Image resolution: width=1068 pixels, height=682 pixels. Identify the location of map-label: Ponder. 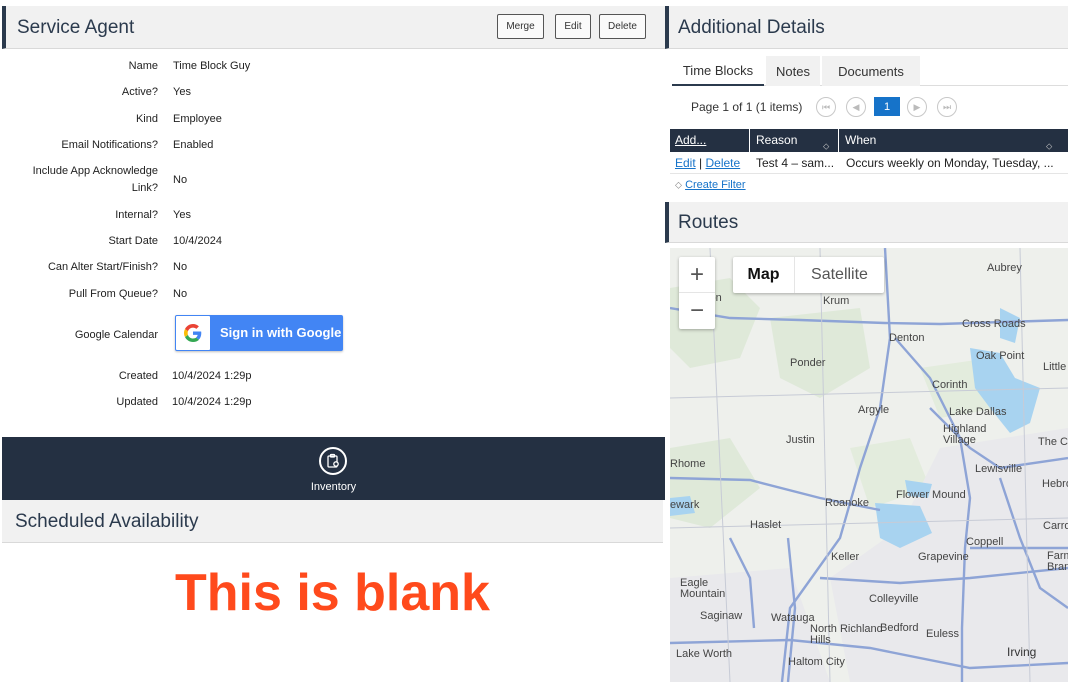
(808, 363).